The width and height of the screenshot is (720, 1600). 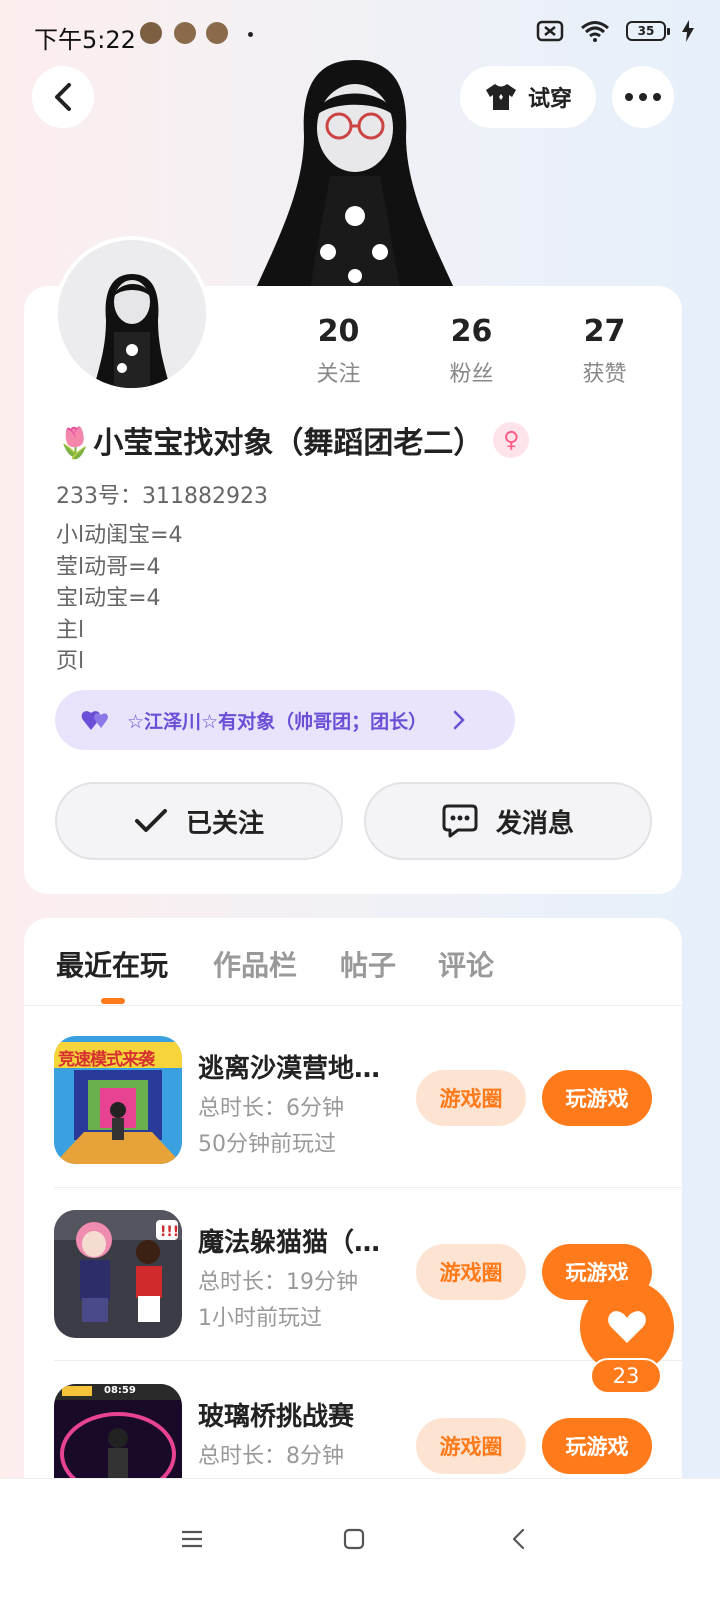 I want to click on stat-following: 20 关注, so click(x=338, y=354).